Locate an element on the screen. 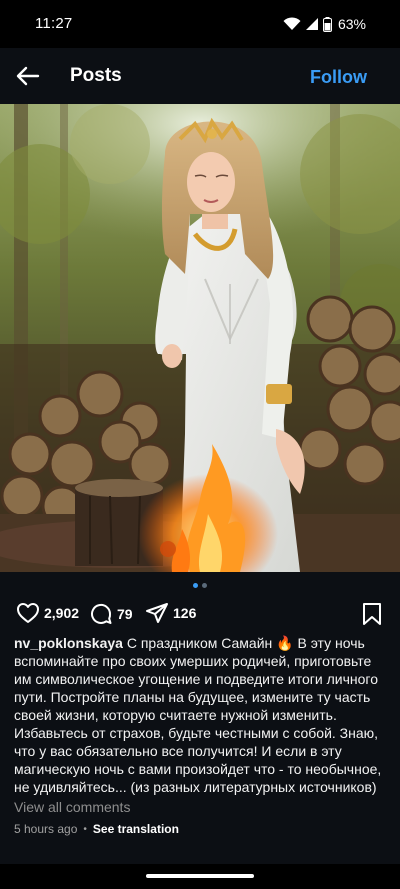 The height and width of the screenshot is (889, 400). back-button is located at coordinates (28, 76).